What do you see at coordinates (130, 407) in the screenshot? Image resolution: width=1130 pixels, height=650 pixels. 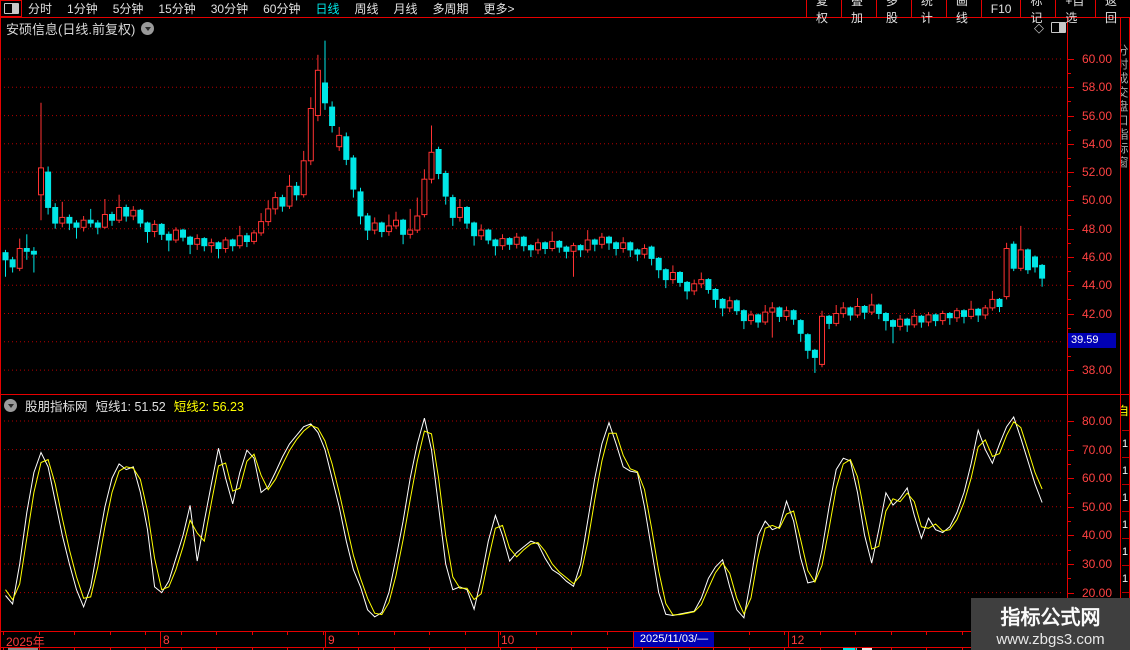 I see `line1-label: 短线1: 51.52` at bounding box center [130, 407].